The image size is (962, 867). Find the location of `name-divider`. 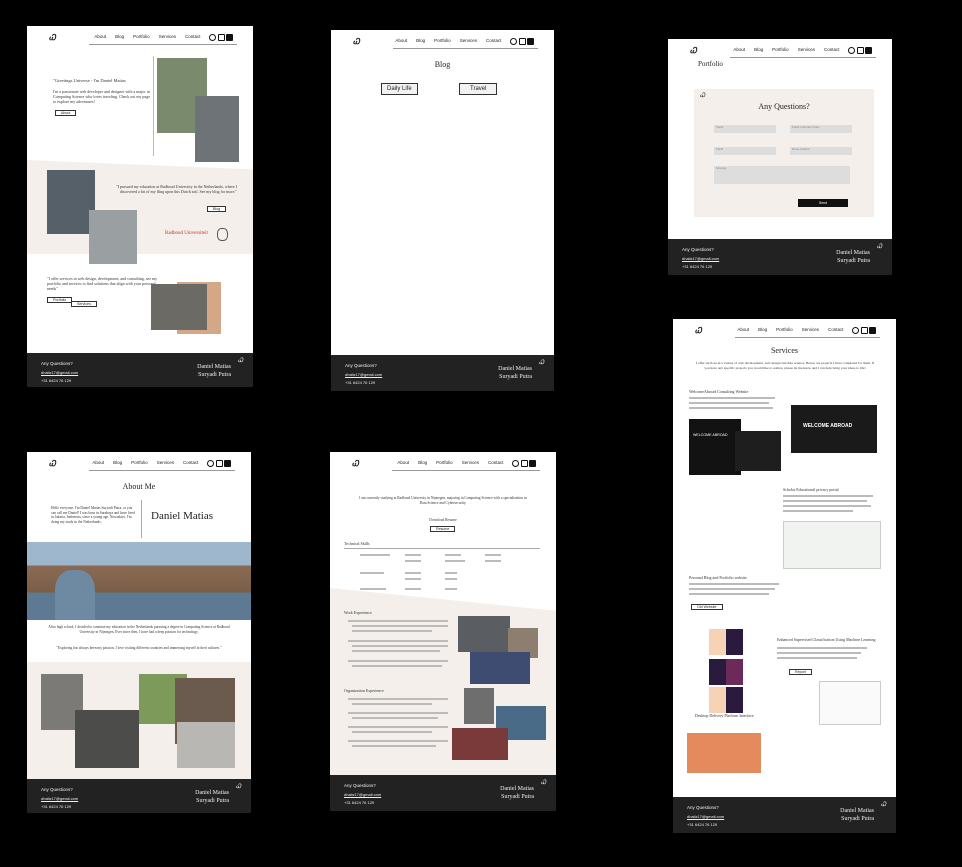

name-divider is located at coordinates (141, 519).